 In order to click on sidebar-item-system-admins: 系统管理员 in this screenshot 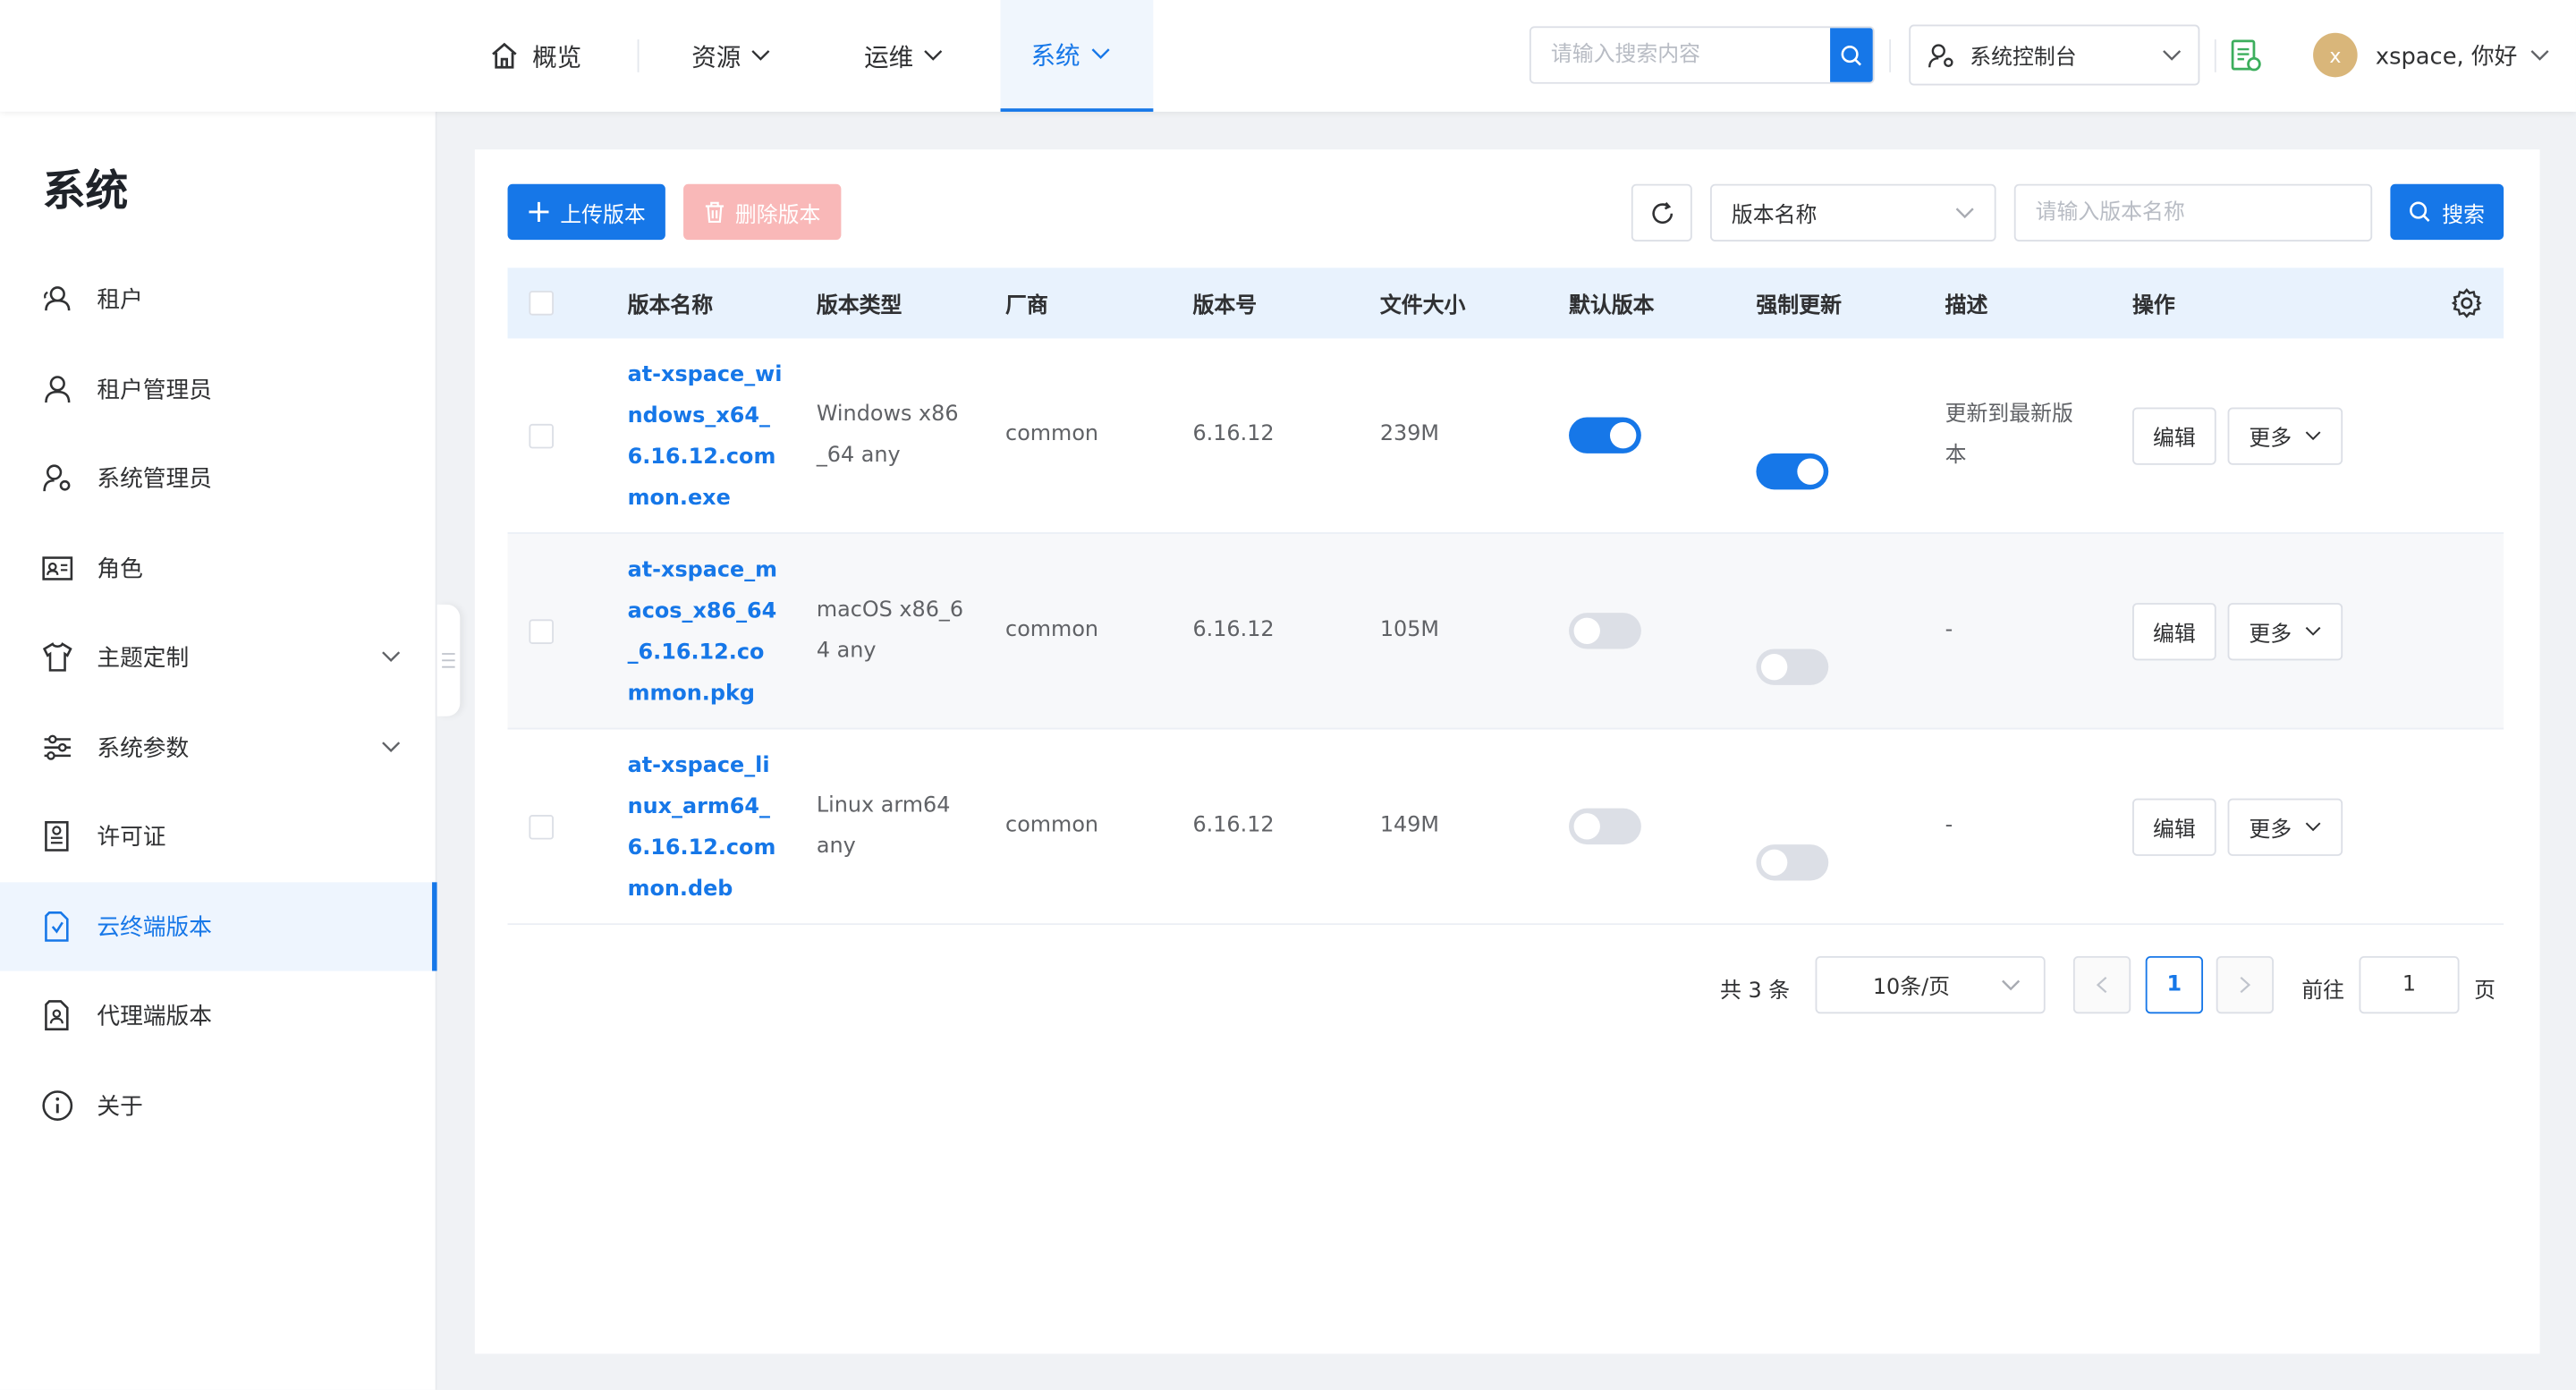, I will do `click(218, 478)`.